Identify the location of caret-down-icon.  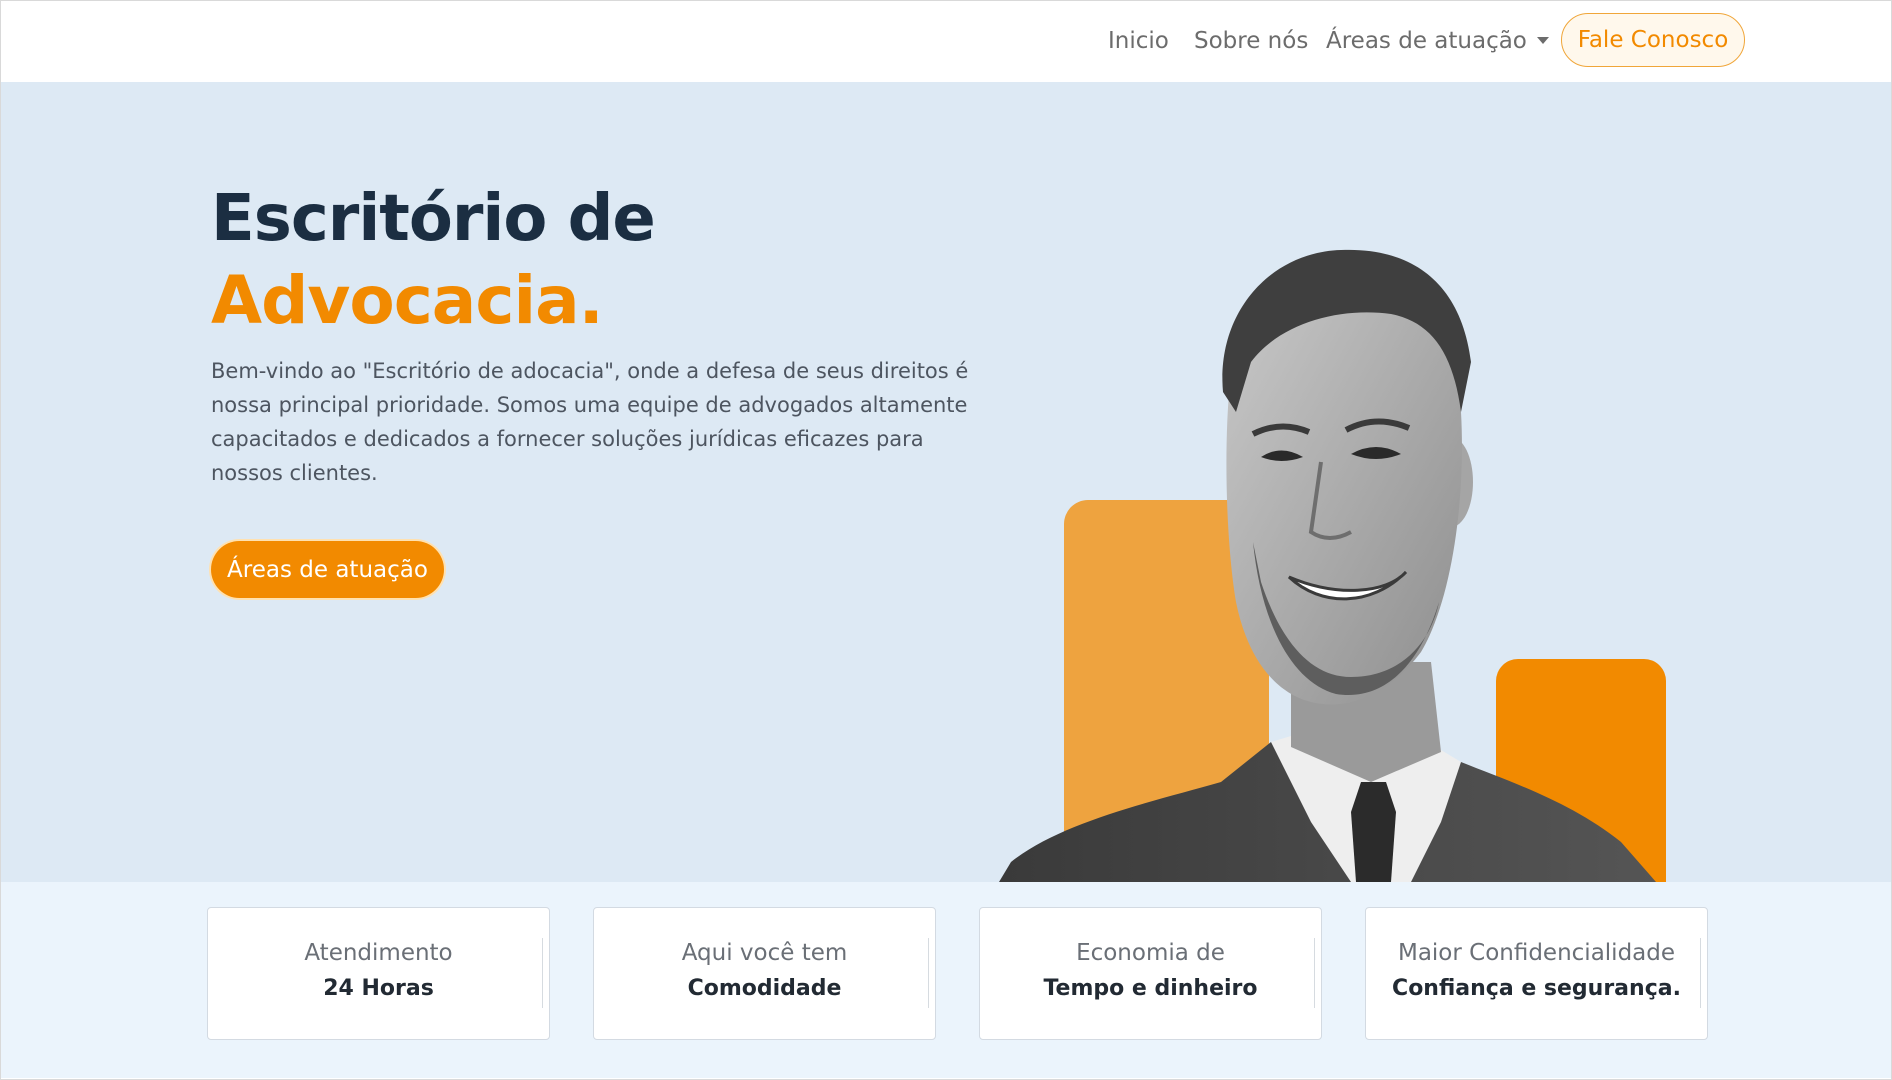
(1543, 40).